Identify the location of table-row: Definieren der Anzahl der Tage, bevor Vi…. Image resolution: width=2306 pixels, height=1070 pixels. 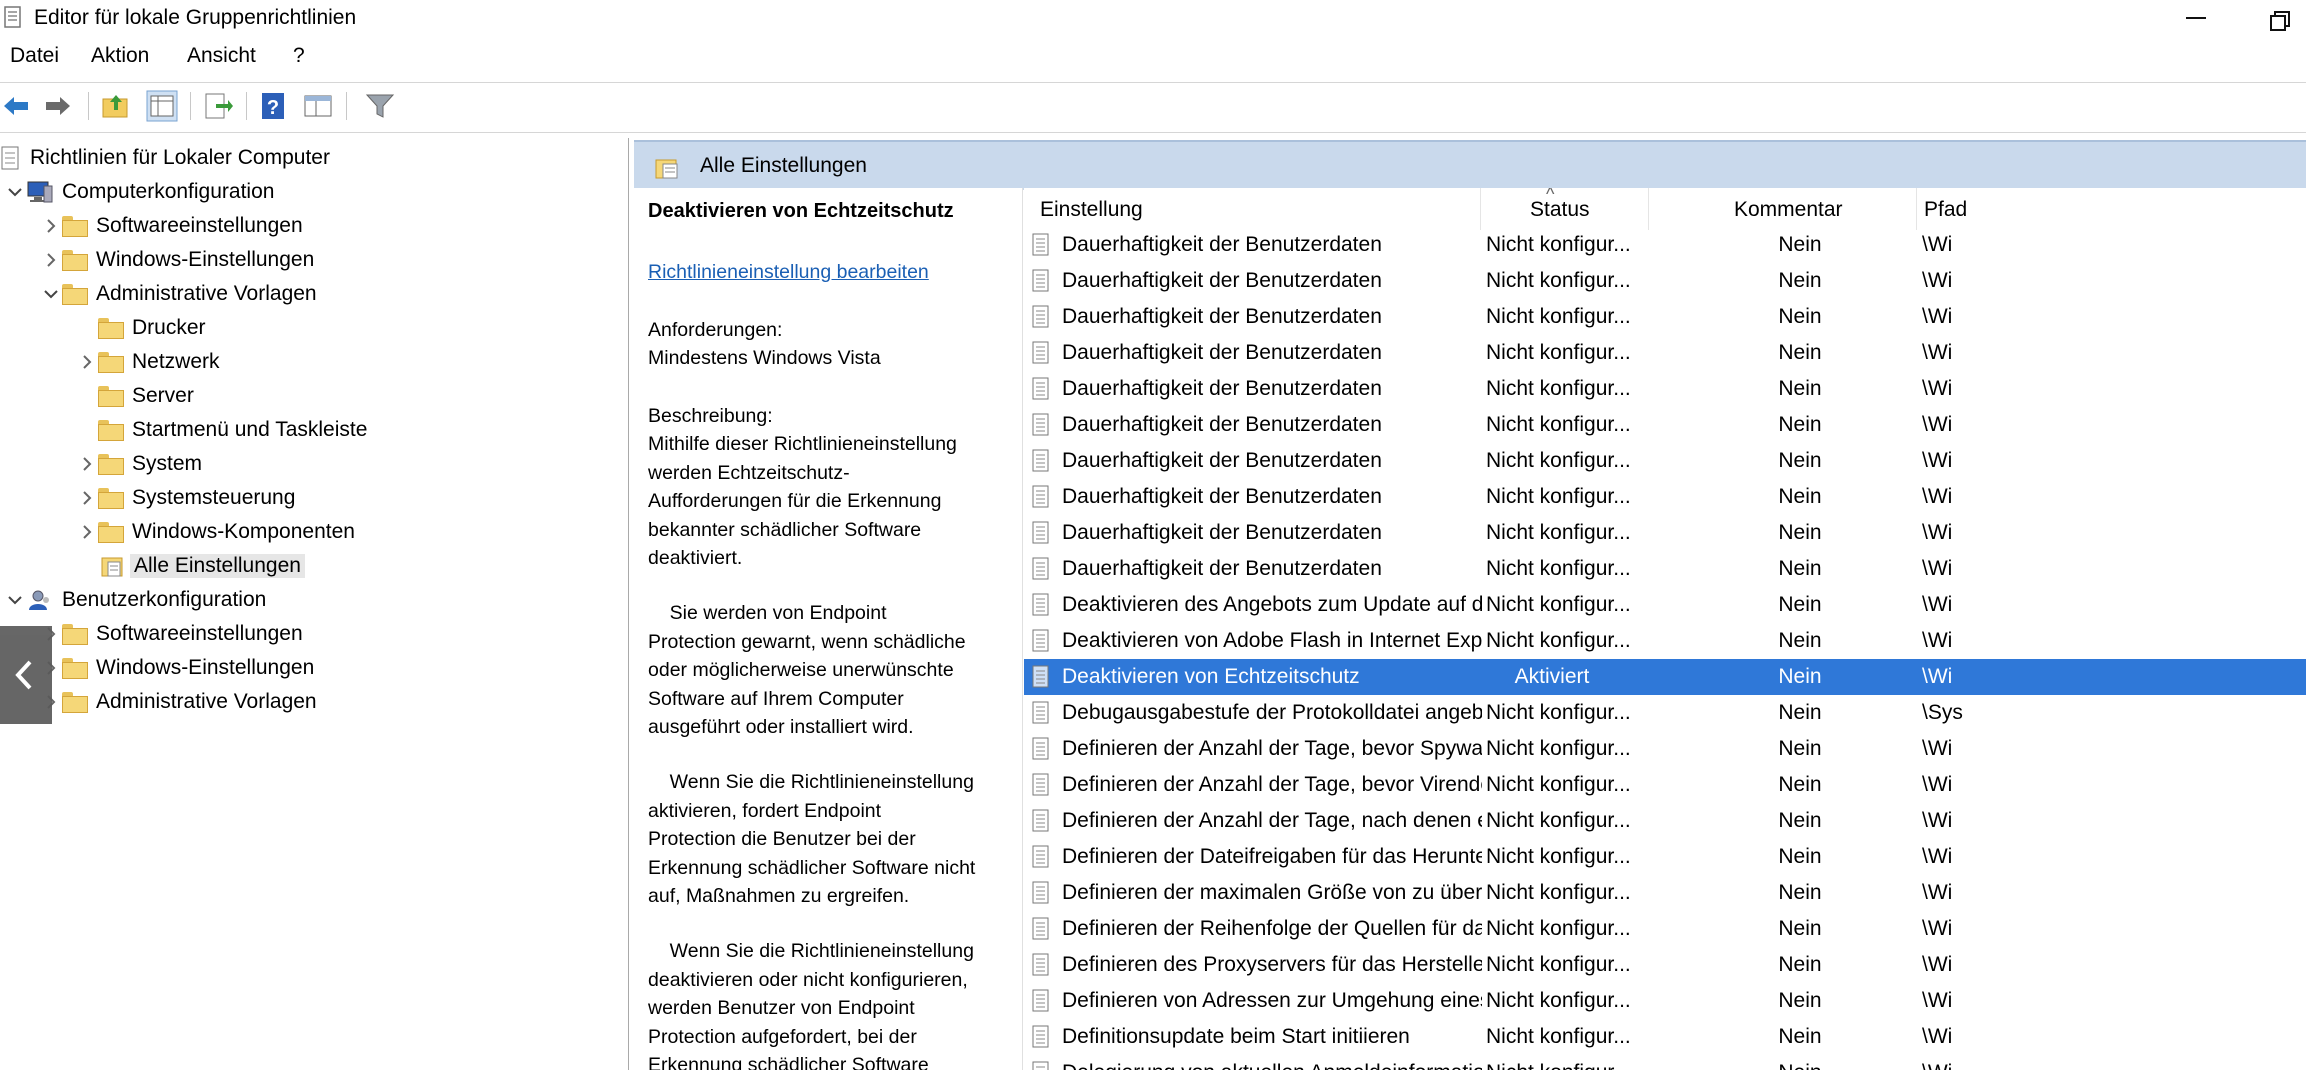
(1665, 785).